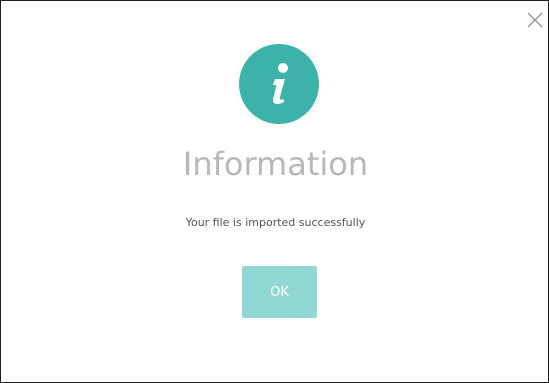 Image resolution: width=549 pixels, height=383 pixels. I want to click on close-icon, so click(535, 20).